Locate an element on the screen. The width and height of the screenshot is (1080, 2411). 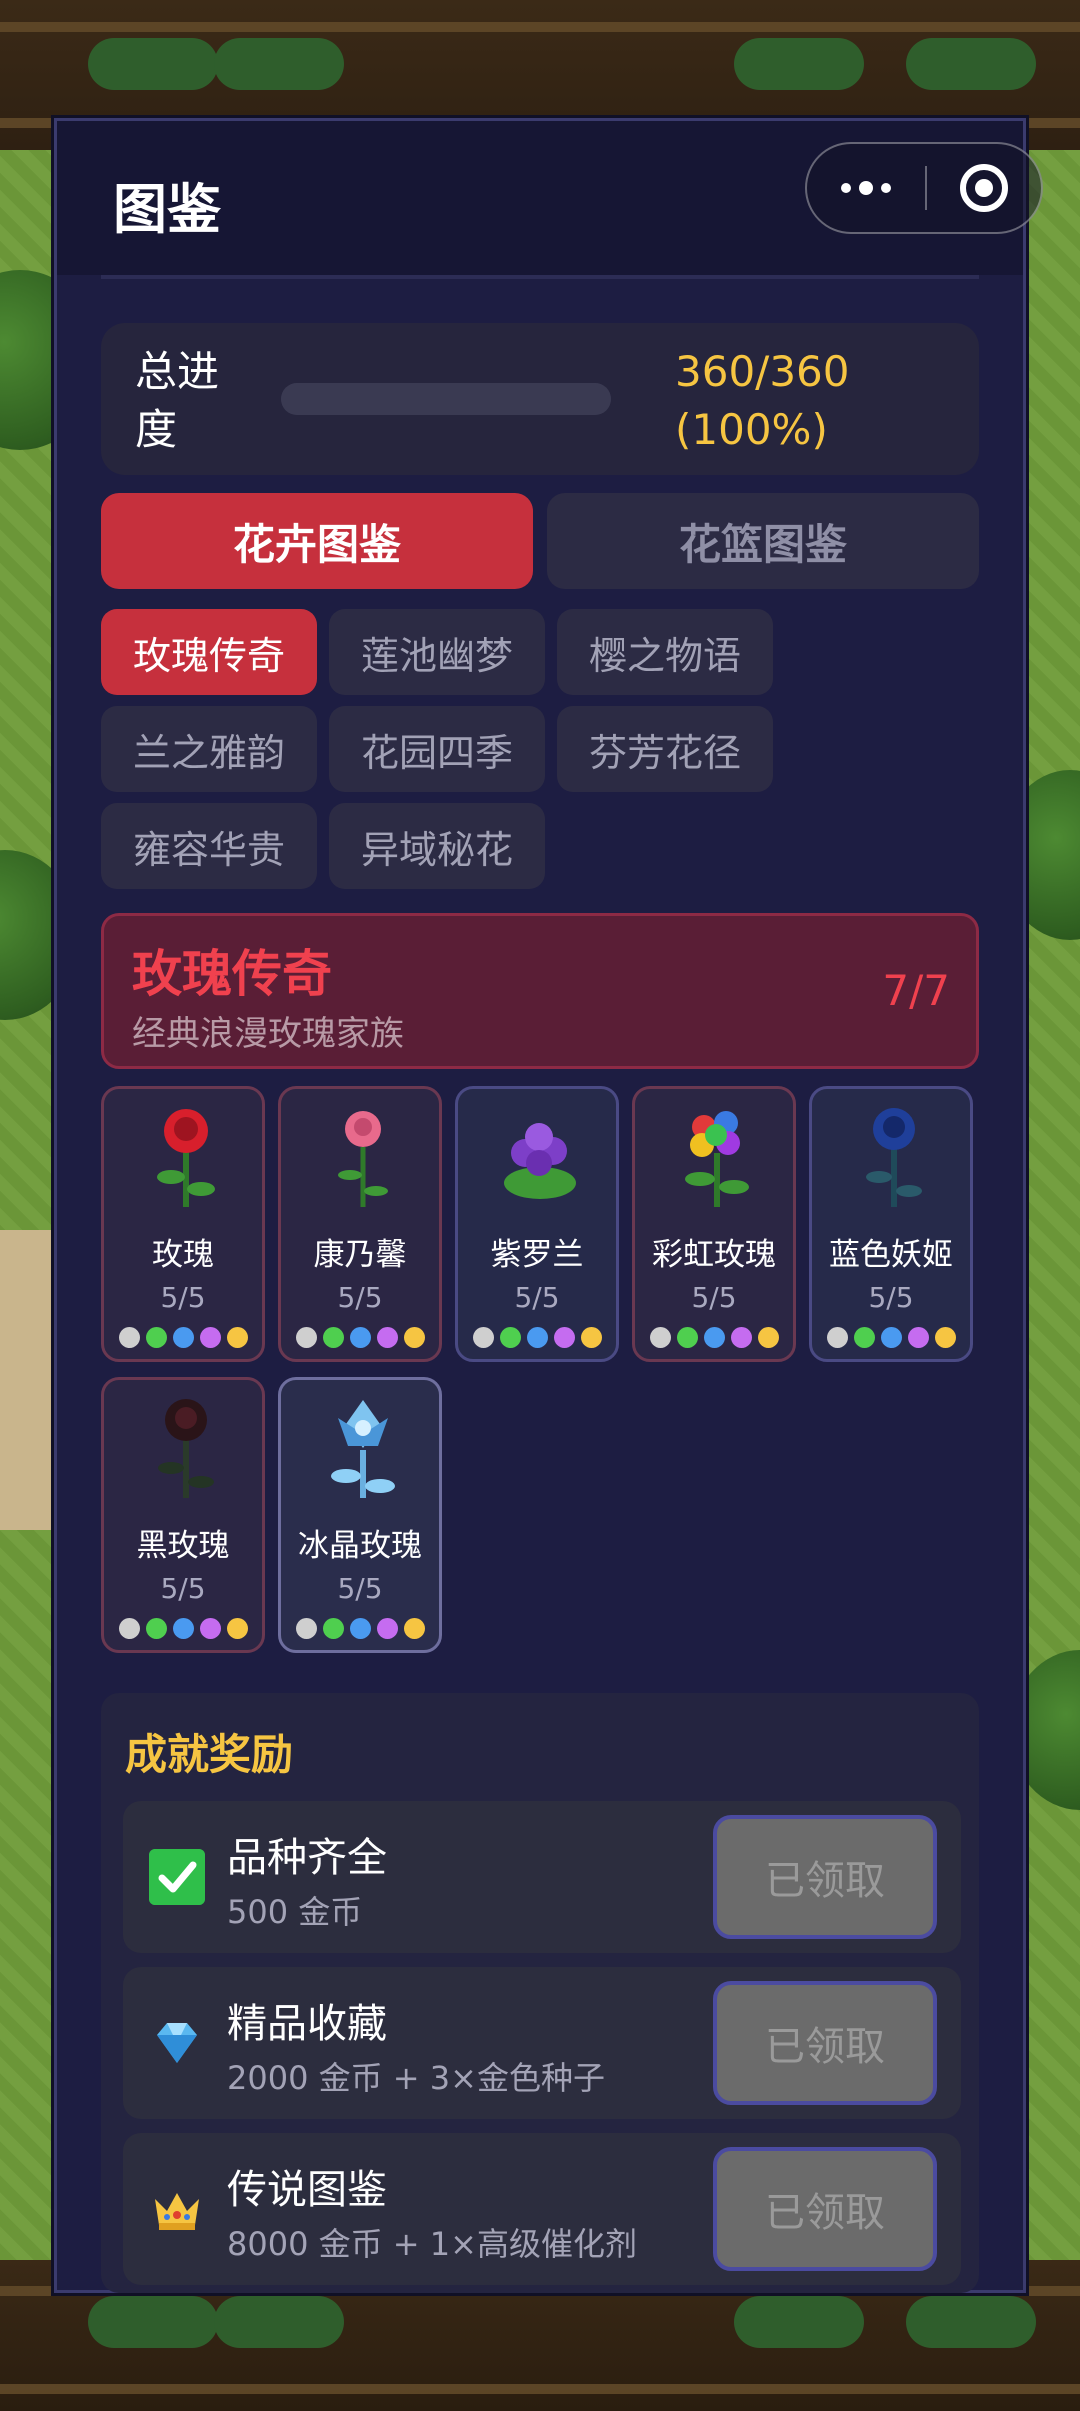
achievement-name: 品种齐全 is located at coordinates (307, 1858).